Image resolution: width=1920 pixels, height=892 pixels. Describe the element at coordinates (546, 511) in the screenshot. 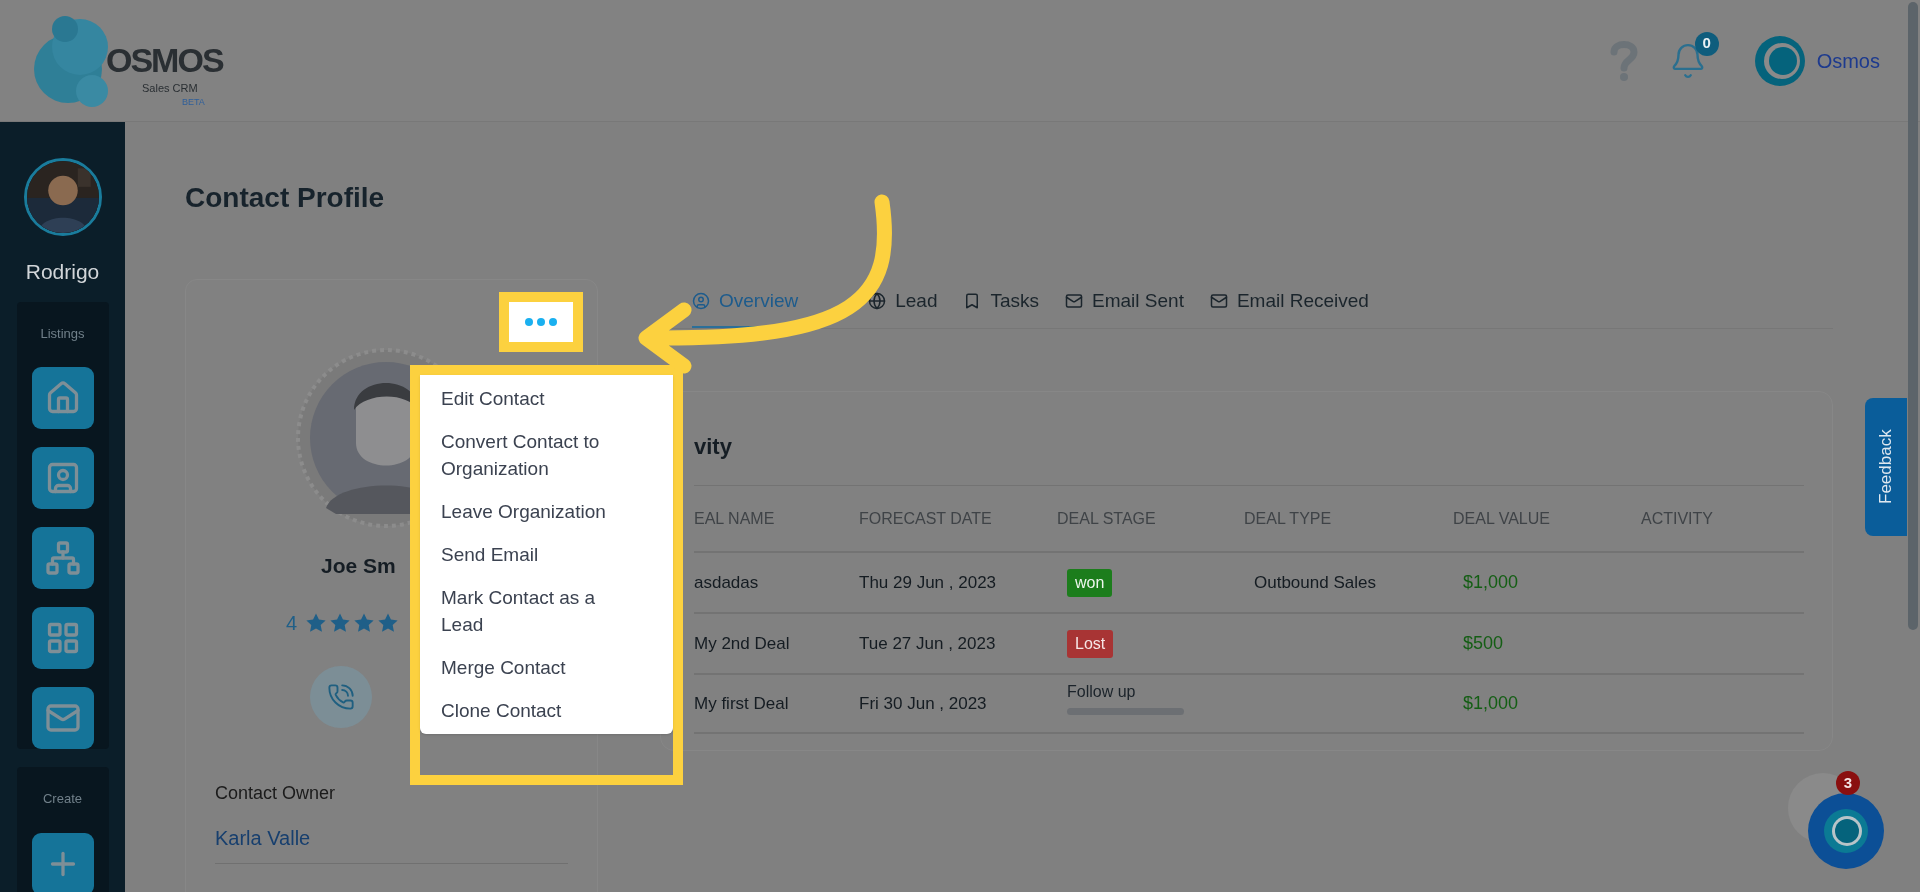

I see `menu-item: Leave Organization` at that location.